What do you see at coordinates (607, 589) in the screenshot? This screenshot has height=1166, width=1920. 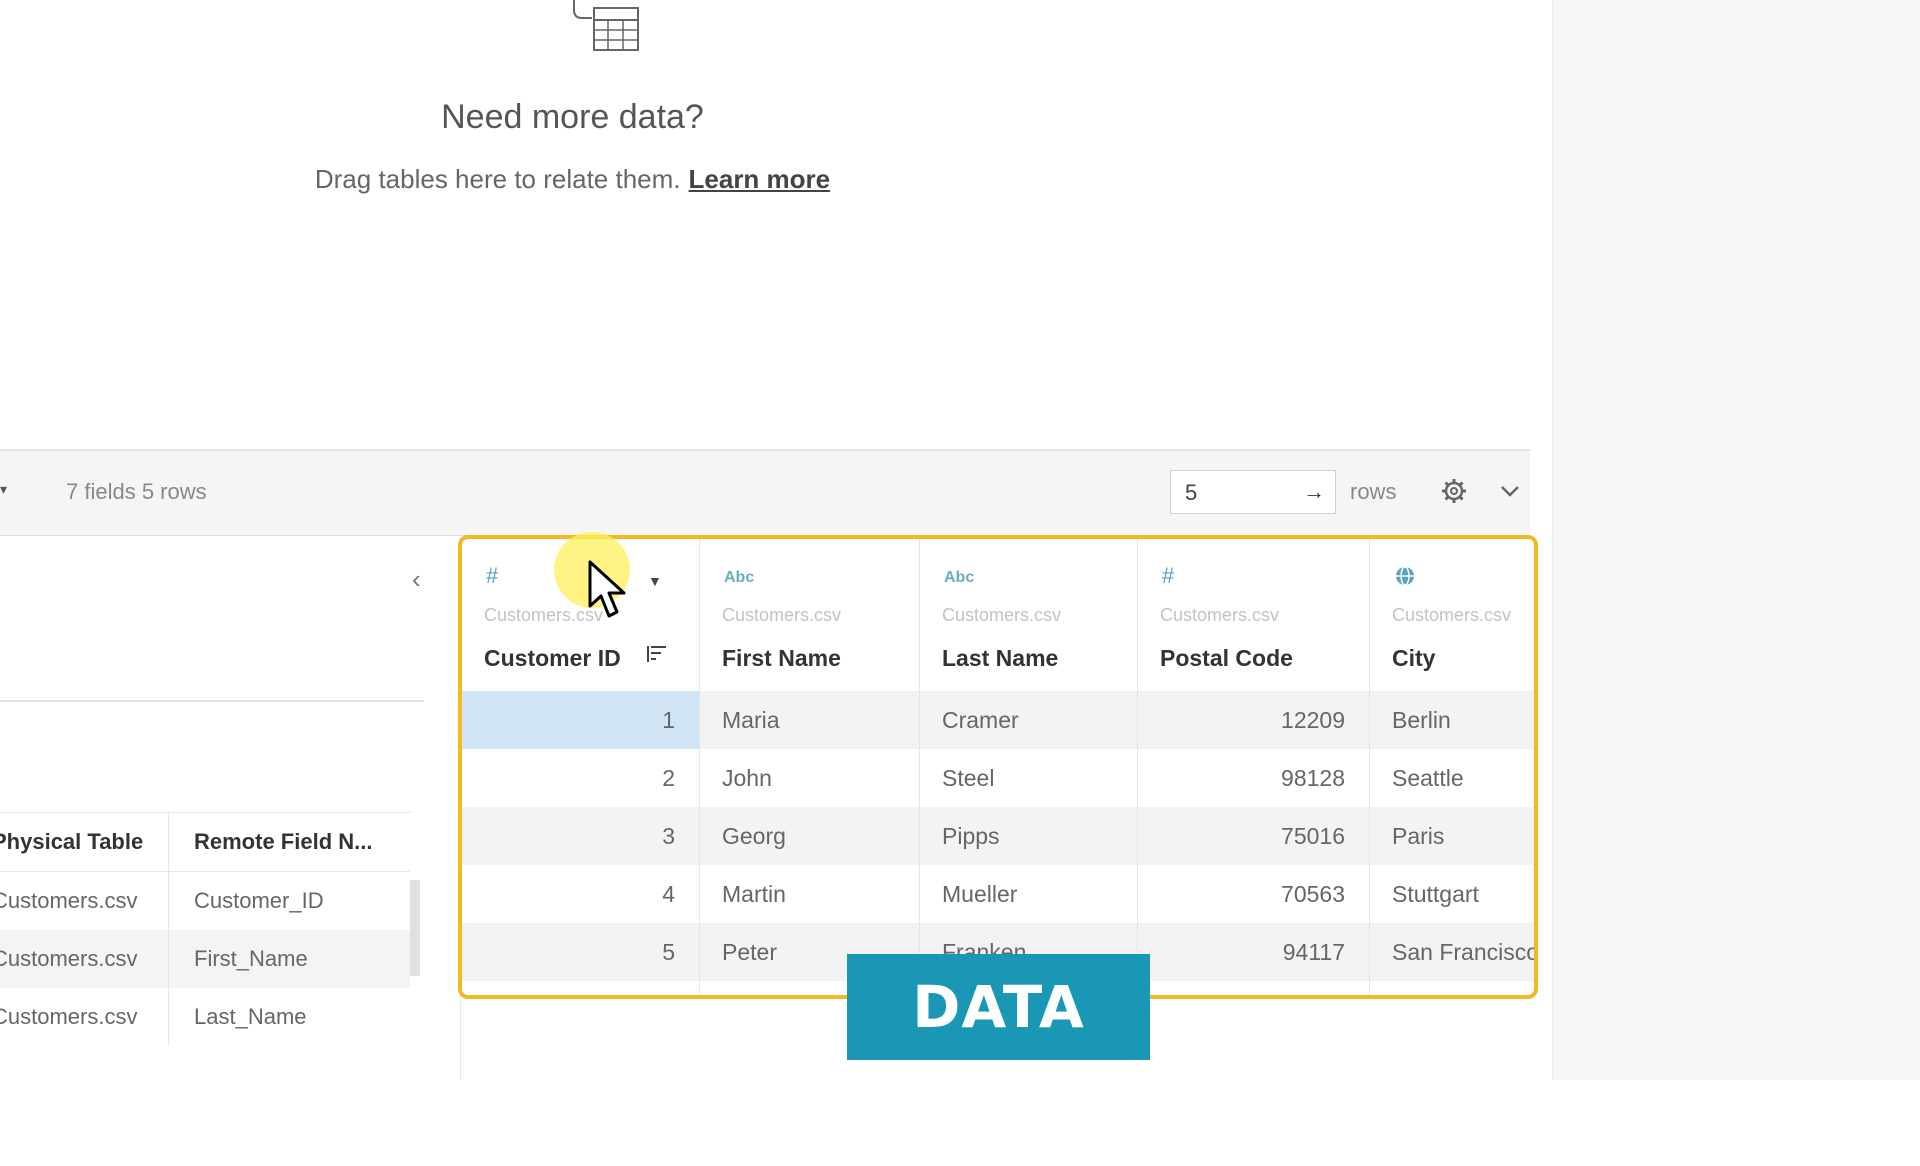 I see `mouse-pointer-icon` at bounding box center [607, 589].